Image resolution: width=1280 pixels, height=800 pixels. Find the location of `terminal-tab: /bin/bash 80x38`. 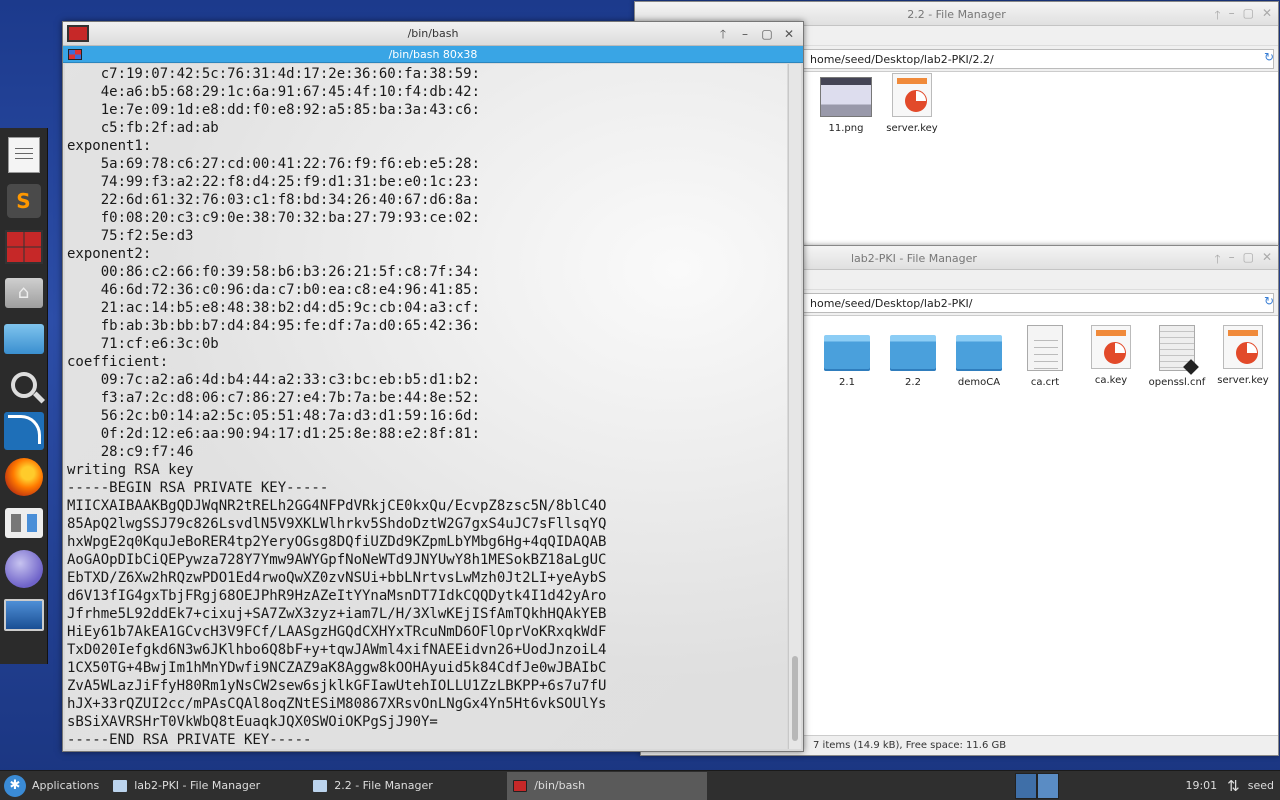

terminal-tab: /bin/bash 80x38 is located at coordinates (433, 54).